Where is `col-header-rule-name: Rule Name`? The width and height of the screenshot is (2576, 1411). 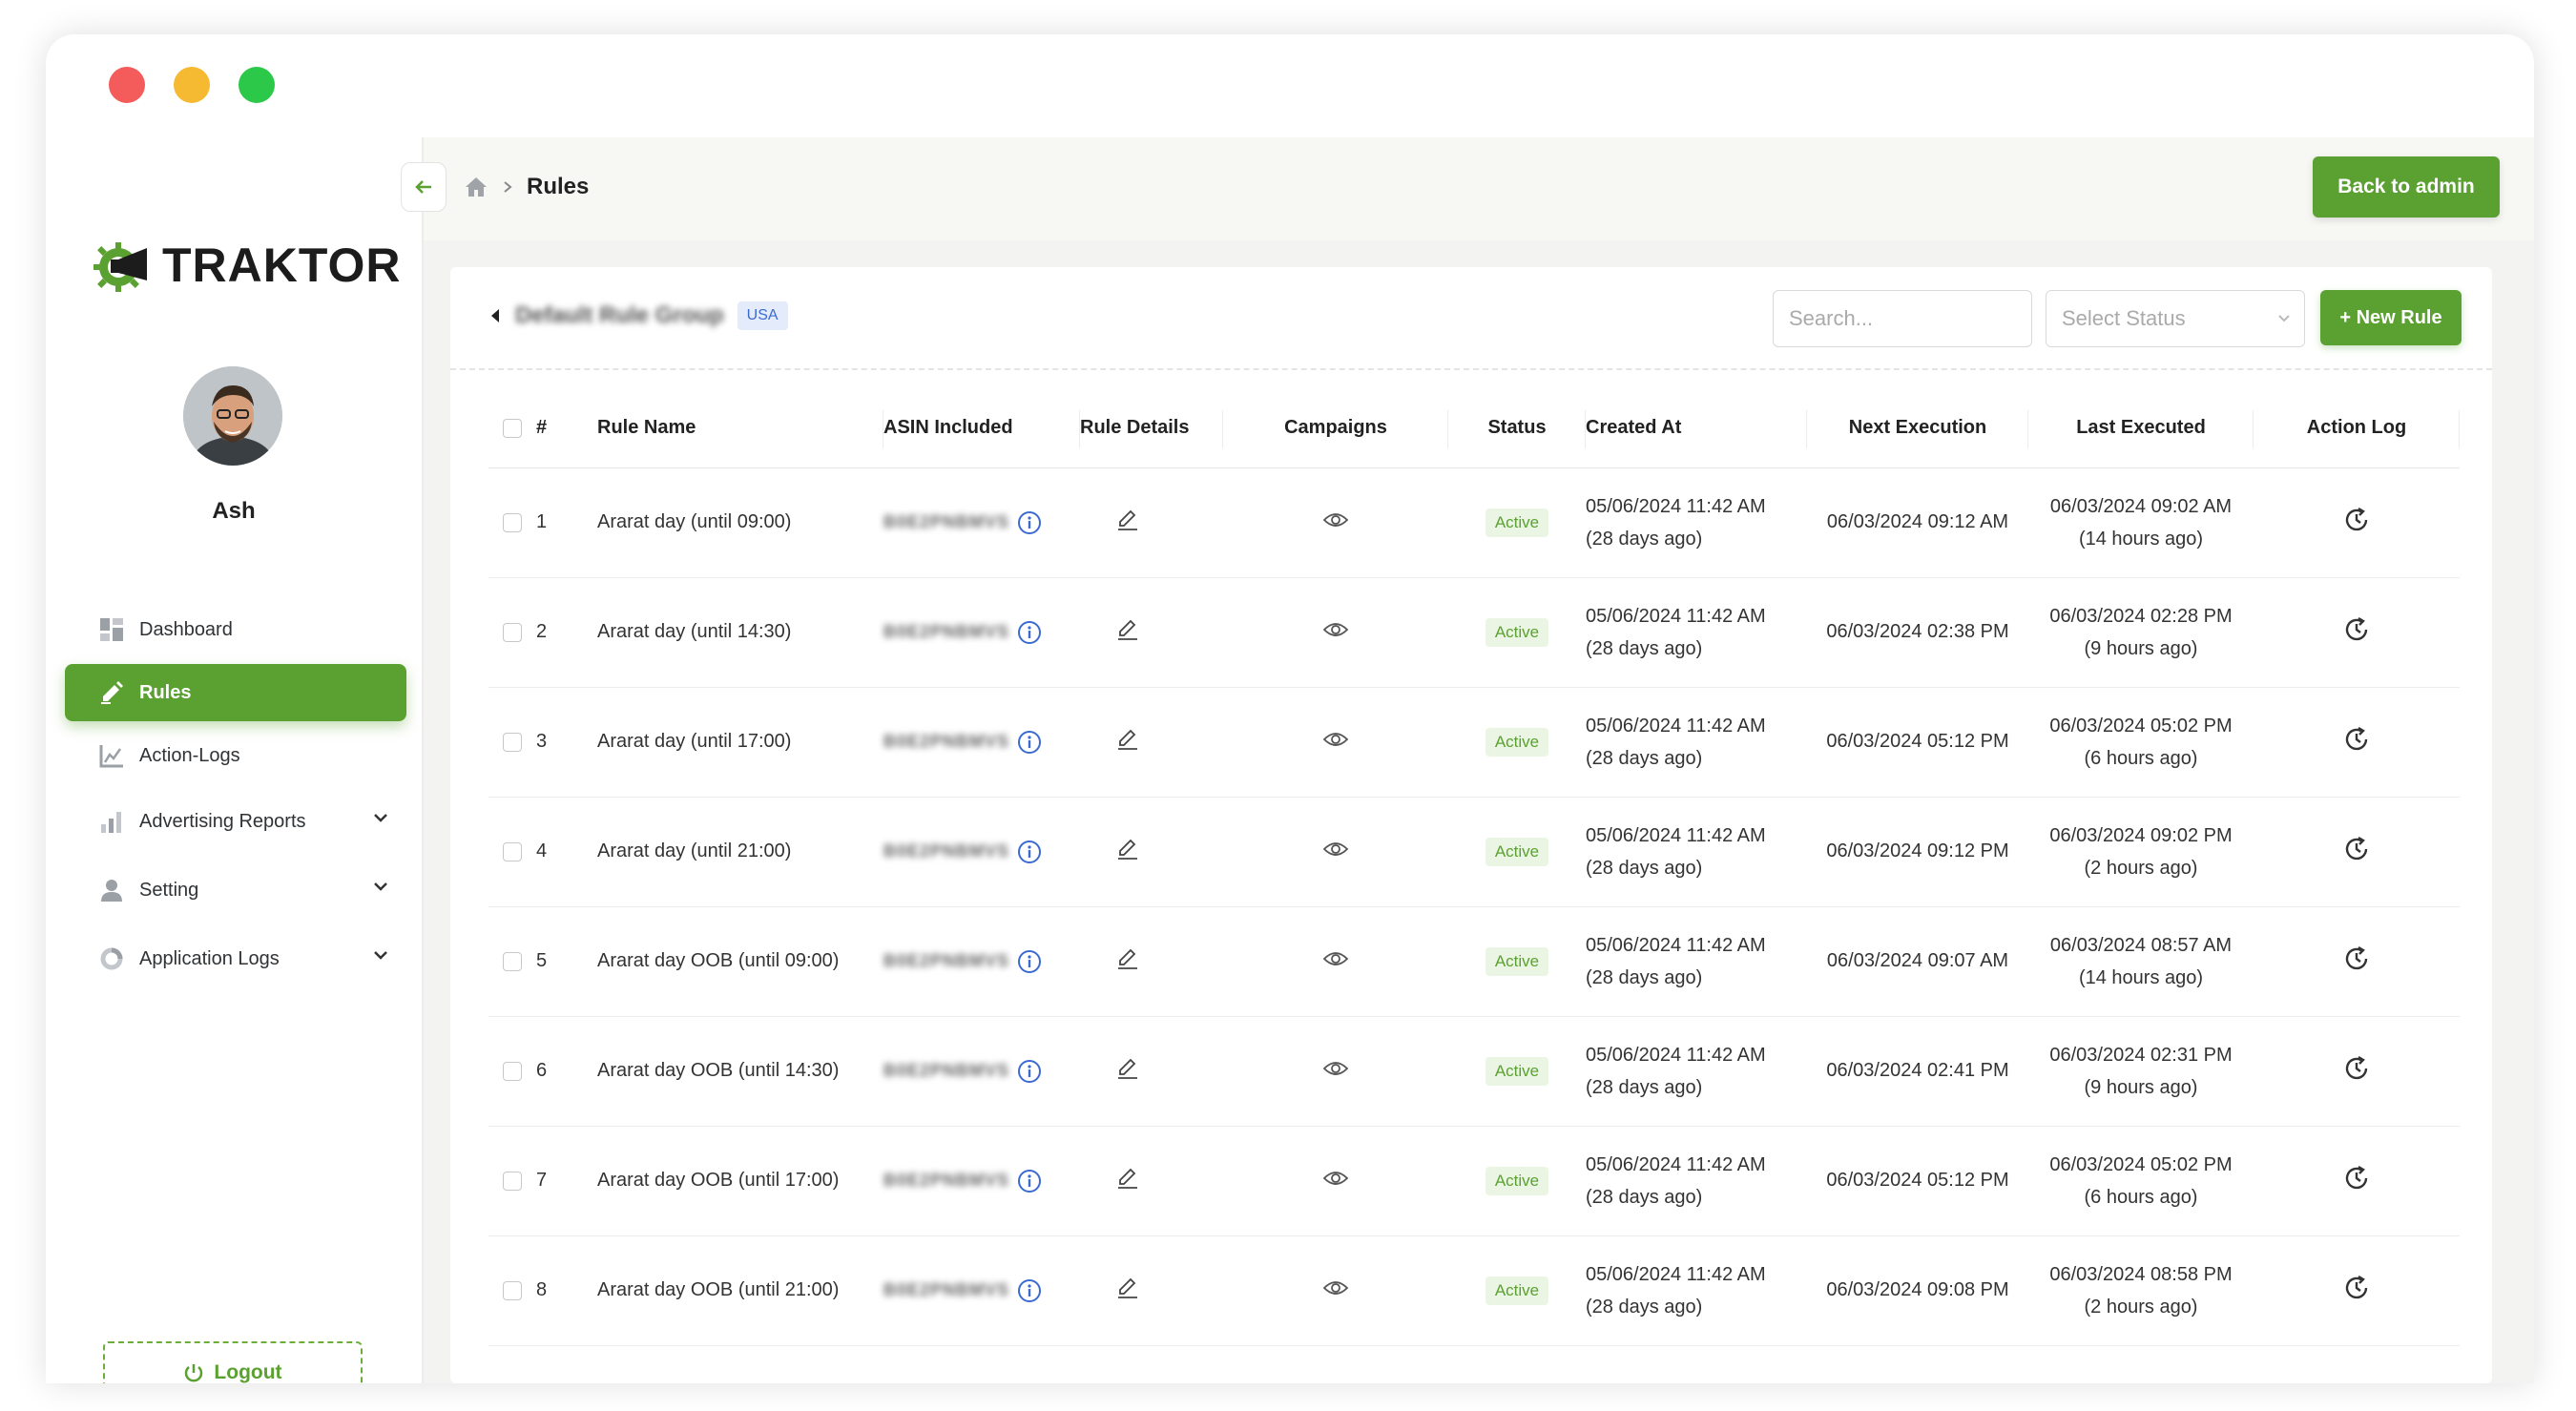 col-header-rule-name: Rule Name is located at coordinates (740, 428).